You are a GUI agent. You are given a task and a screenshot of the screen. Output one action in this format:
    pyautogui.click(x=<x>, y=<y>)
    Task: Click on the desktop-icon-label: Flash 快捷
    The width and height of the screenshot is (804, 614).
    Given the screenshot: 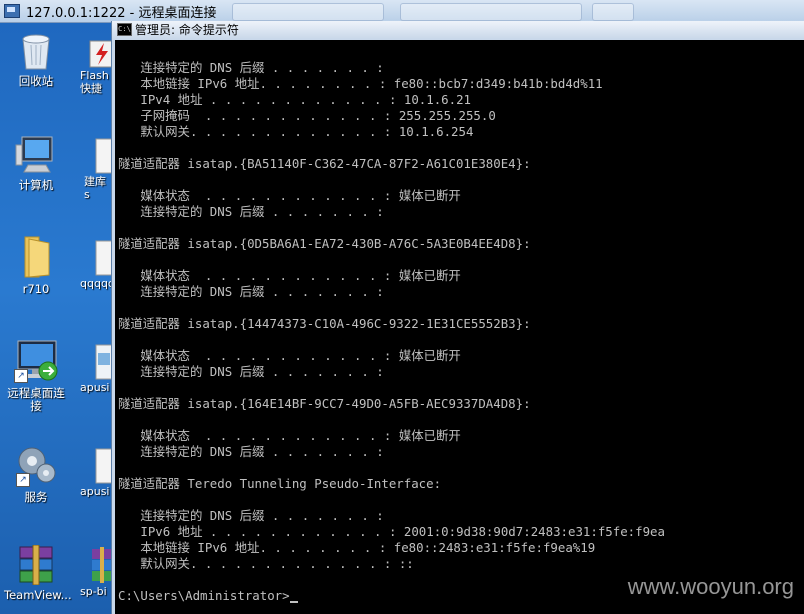 What is the action you would take?
    pyautogui.click(x=94, y=82)
    